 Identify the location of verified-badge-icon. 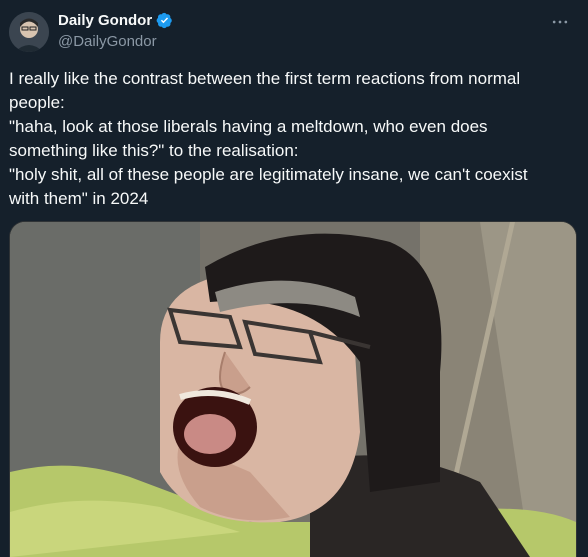
(164, 20).